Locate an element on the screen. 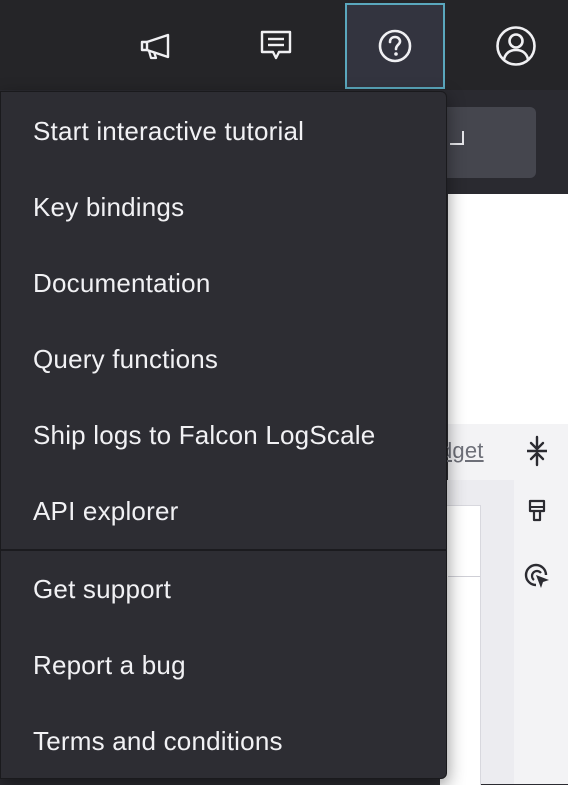  user-circle-icon is located at coordinates (516, 46).